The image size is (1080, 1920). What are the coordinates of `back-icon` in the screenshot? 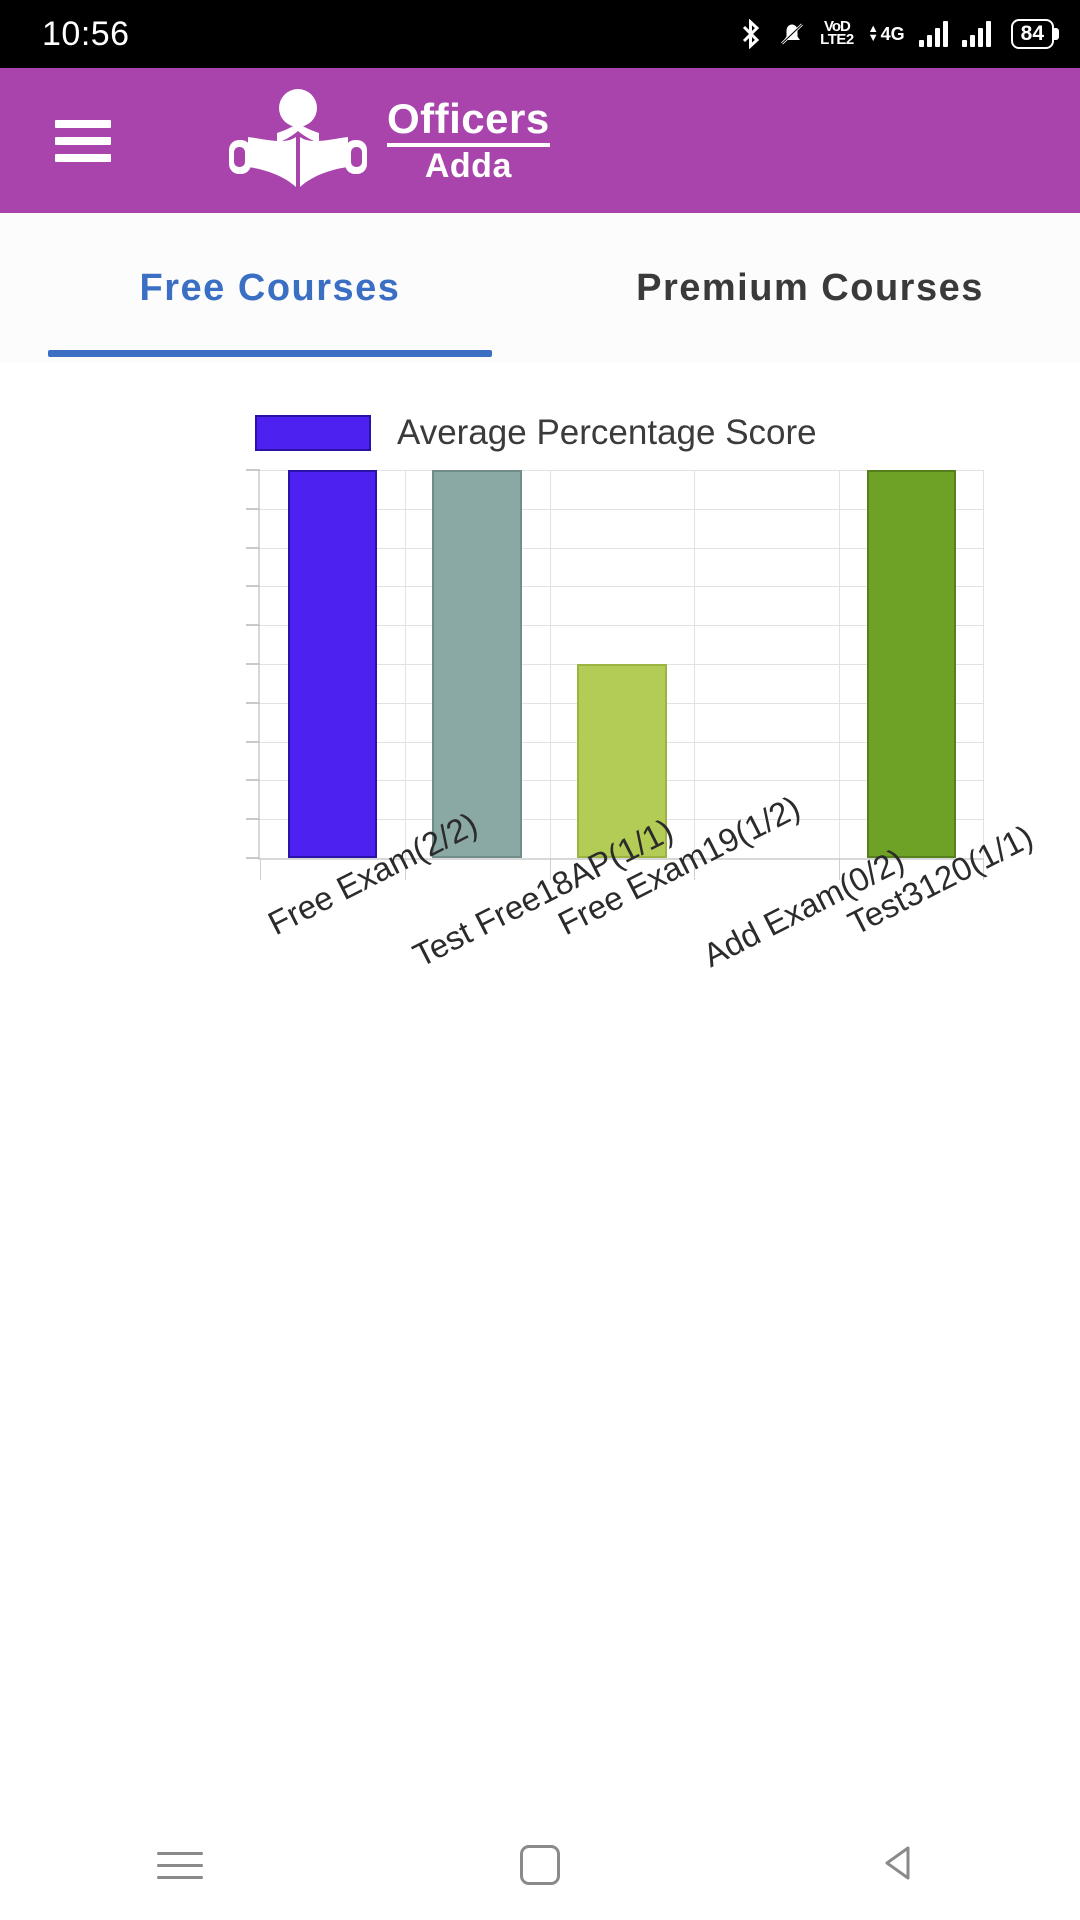 It's located at (900, 1865).